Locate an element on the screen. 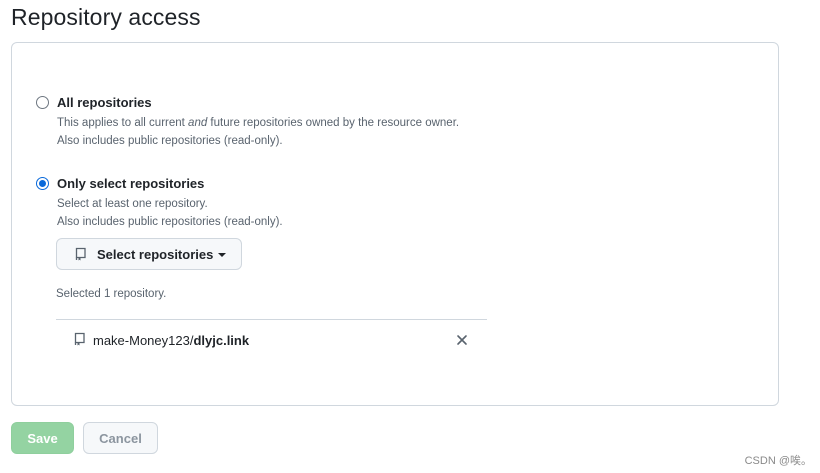  close-icon is located at coordinates (462, 340).